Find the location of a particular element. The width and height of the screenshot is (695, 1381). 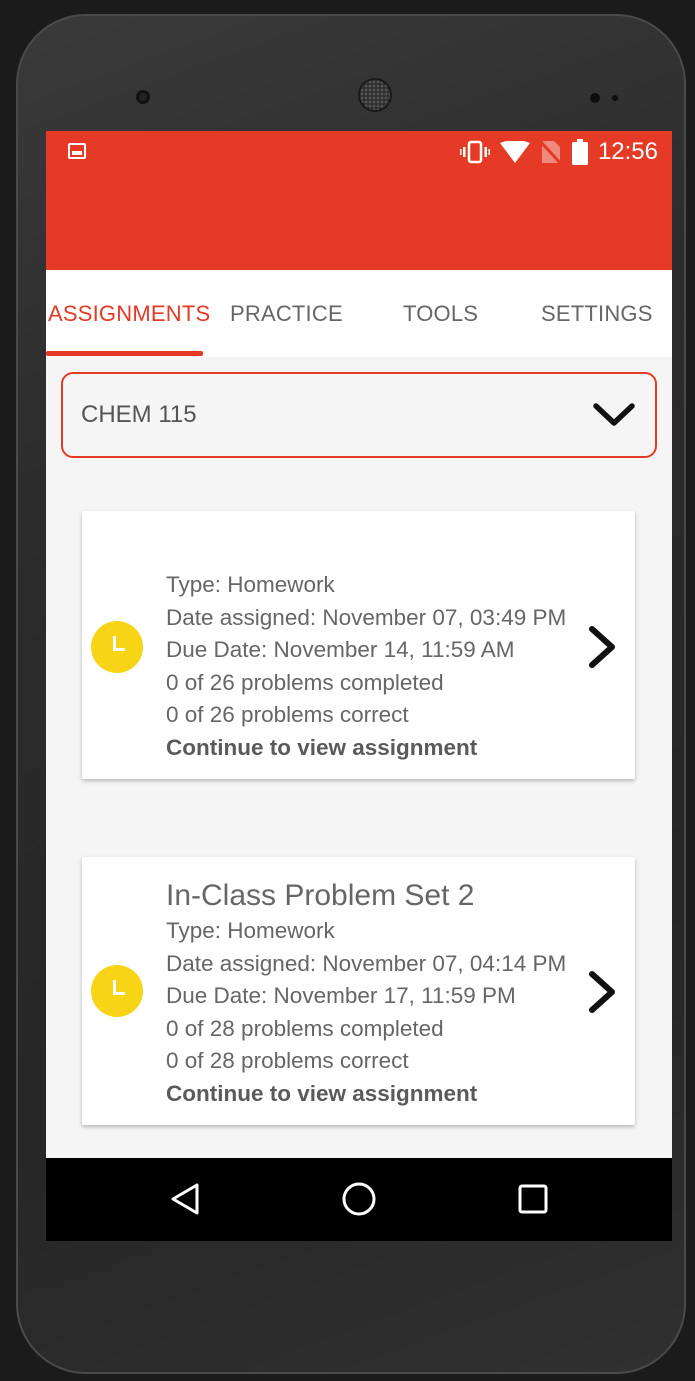

home-icon is located at coordinates (359, 1199).